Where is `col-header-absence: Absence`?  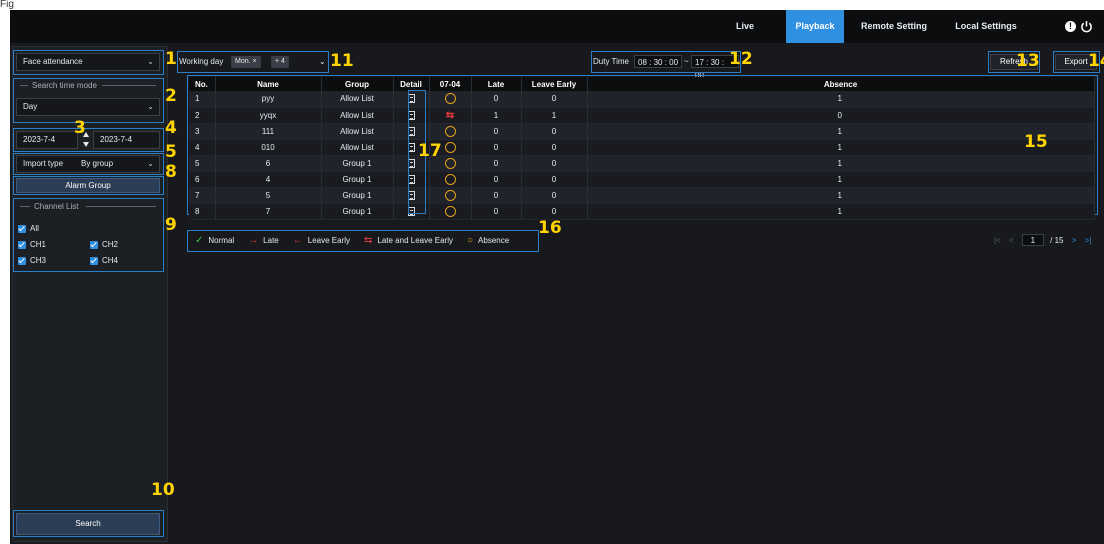 col-header-absence: Absence is located at coordinates (841, 84).